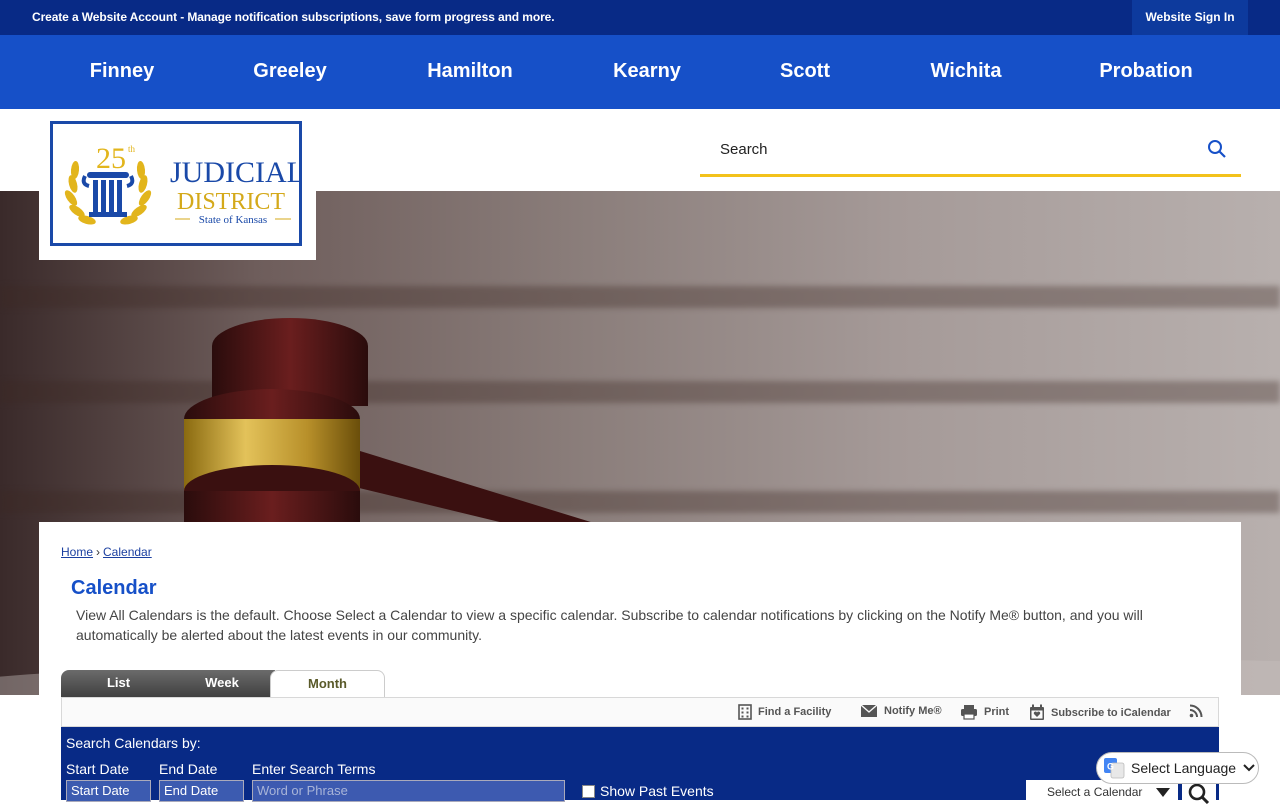 The height and width of the screenshot is (809, 1280). Describe the element at coordinates (133, 743) in the screenshot. I see `search-panel-title: Search Calendars by:` at that location.